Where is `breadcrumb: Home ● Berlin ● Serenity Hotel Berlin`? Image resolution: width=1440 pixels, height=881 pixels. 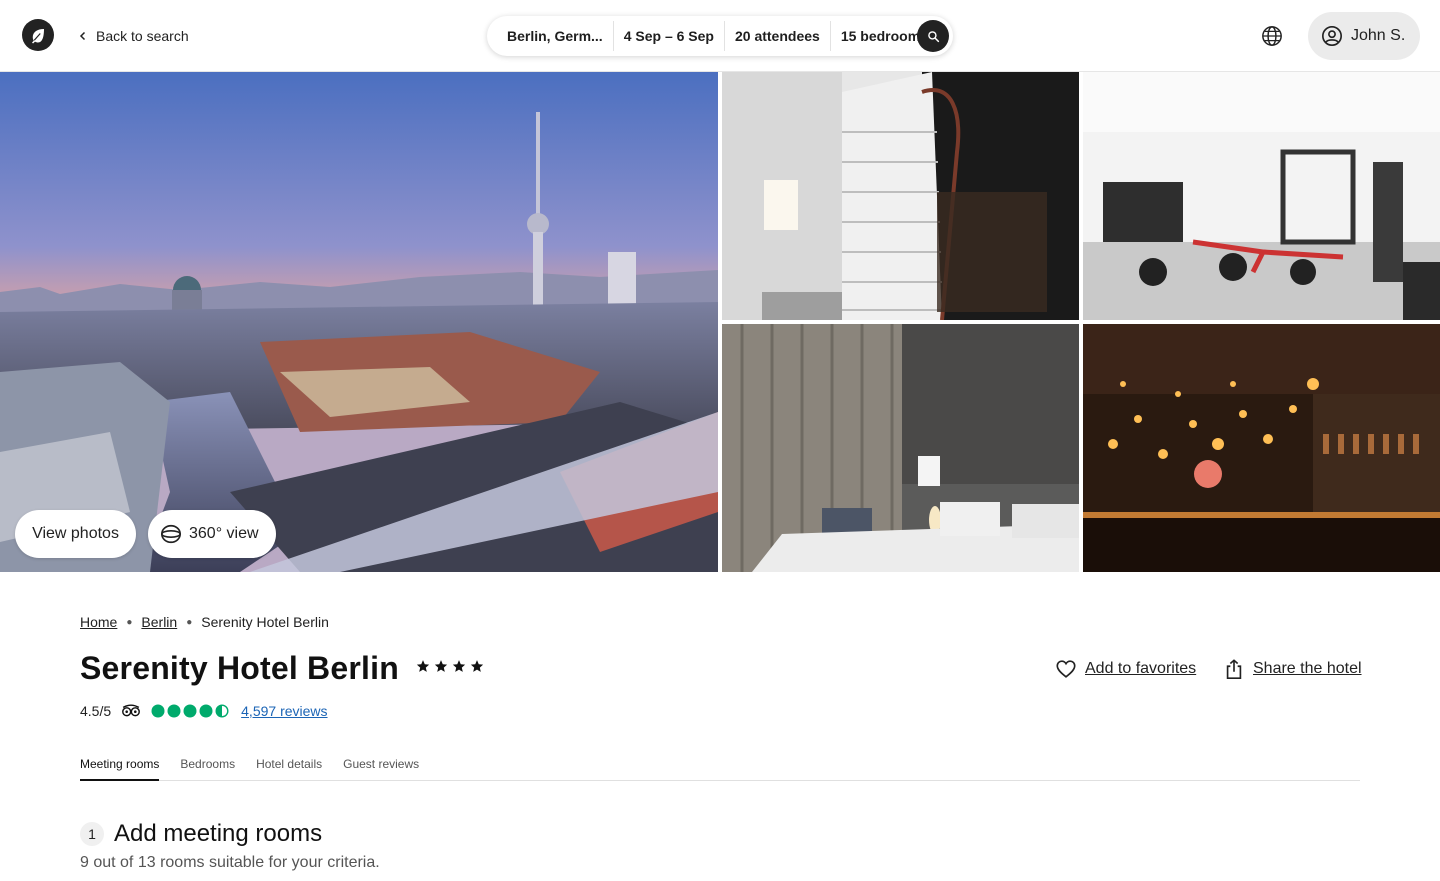 breadcrumb: Home ● Berlin ● Serenity Hotel Berlin is located at coordinates (204, 622).